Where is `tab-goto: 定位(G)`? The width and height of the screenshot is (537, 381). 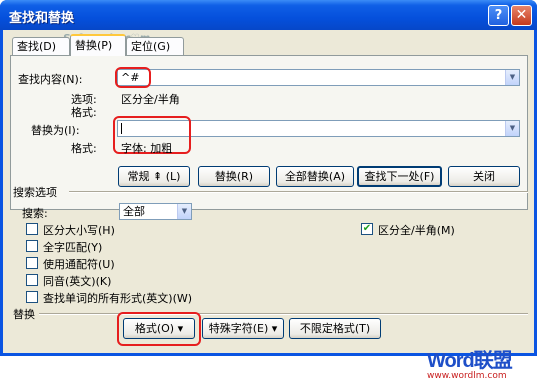
tab-goto: 定位(G) is located at coordinates (155, 46).